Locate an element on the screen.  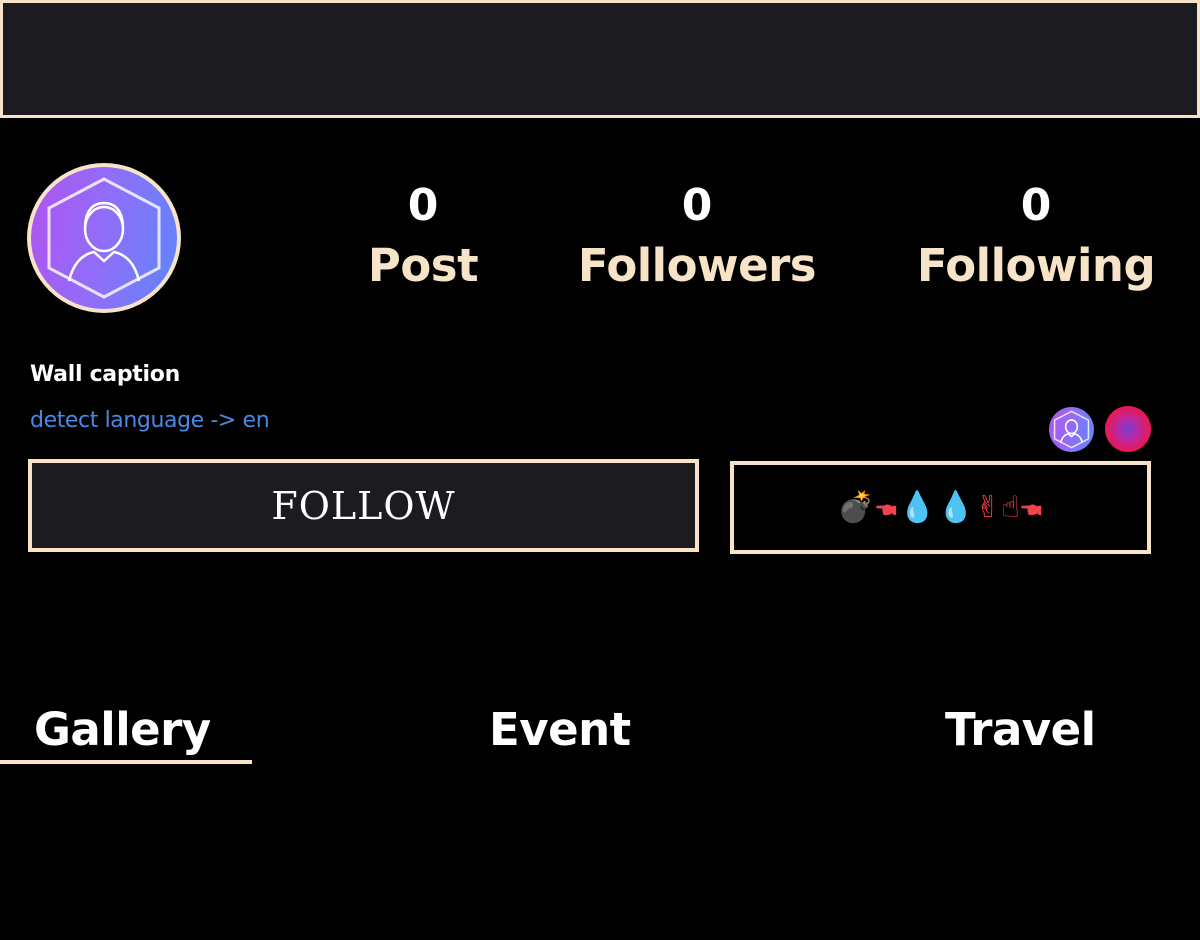
wall-caption: Wall caption is located at coordinates (105, 374).